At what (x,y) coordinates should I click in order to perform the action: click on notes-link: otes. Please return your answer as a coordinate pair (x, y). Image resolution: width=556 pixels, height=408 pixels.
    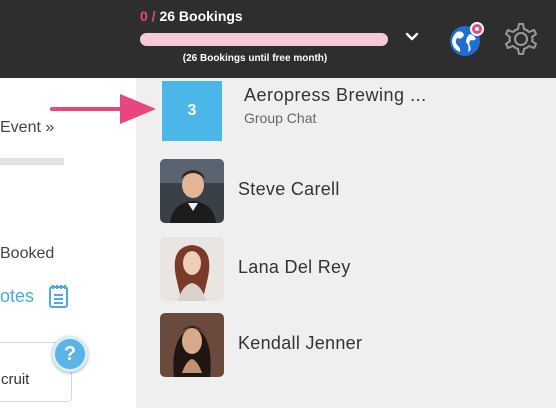
    Looking at the image, I should click on (17, 296).